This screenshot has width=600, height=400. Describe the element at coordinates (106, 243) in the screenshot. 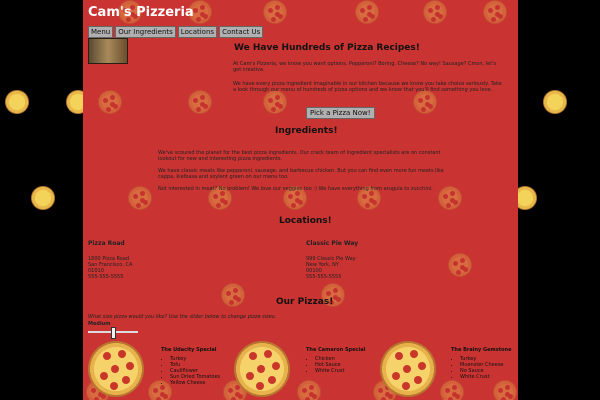

I see `location-name: Pizza Road` at that location.